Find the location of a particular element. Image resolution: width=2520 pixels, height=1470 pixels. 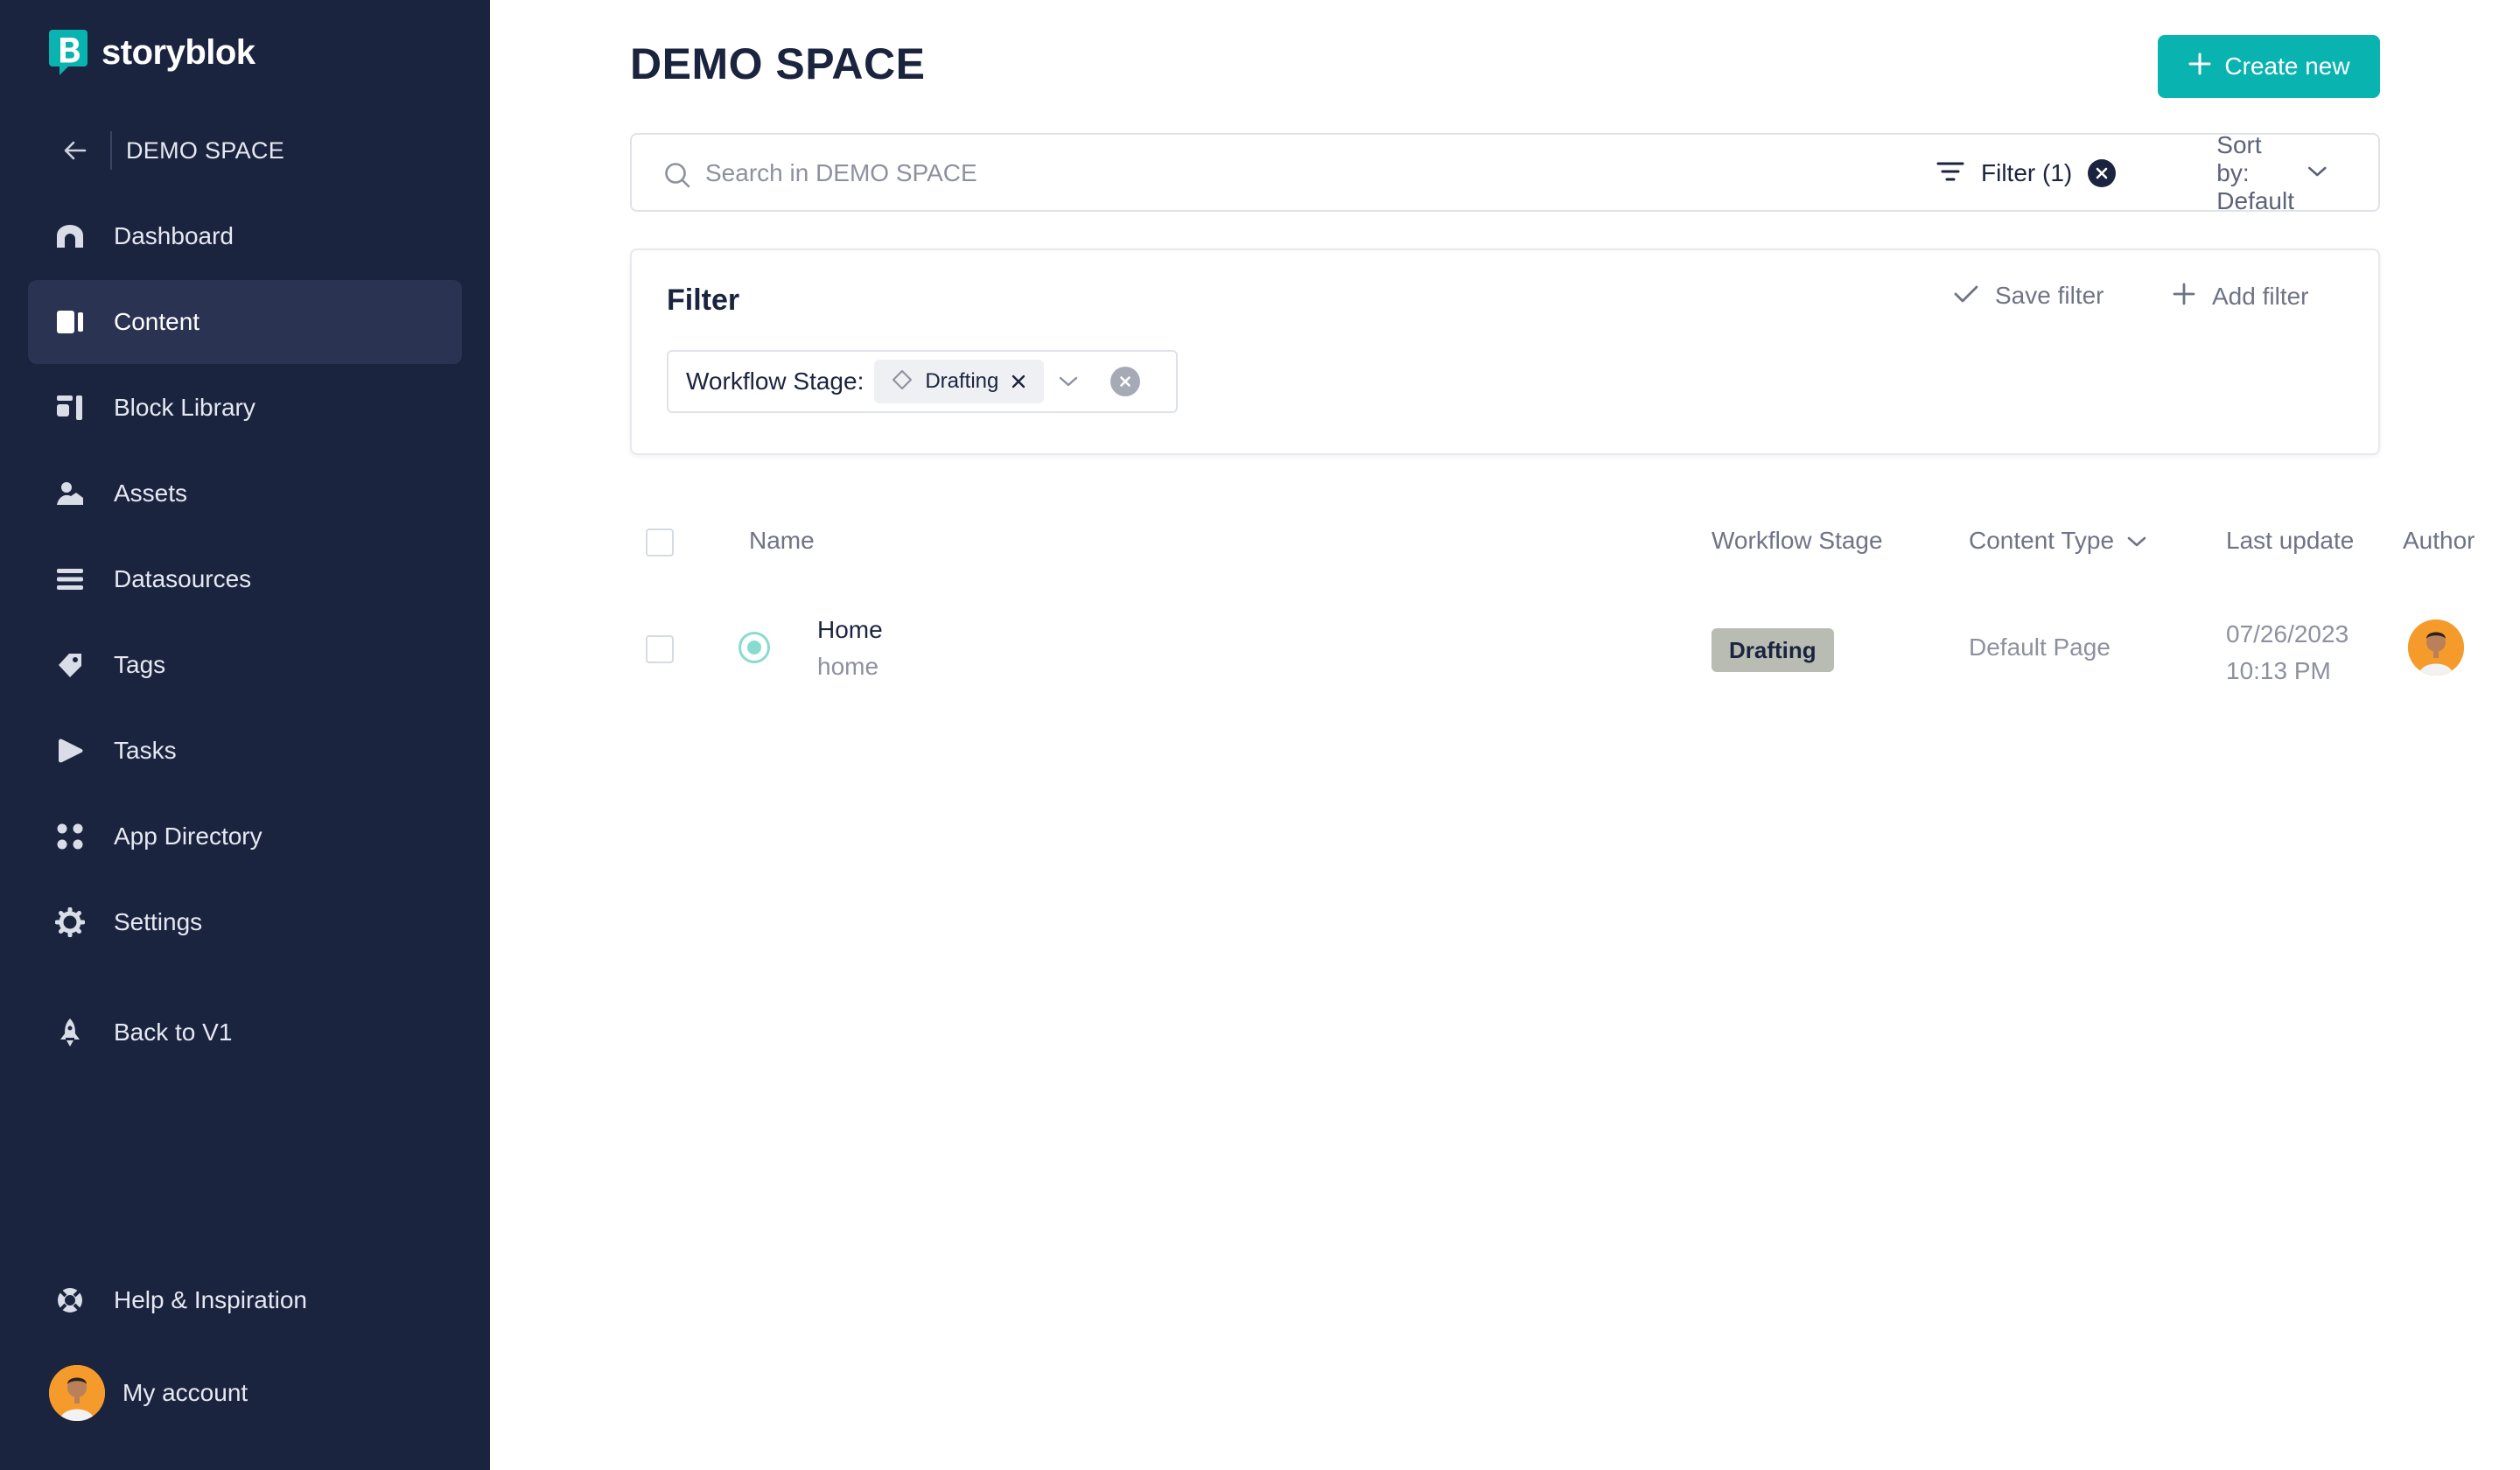

story-title: Home is located at coordinates (850, 630).